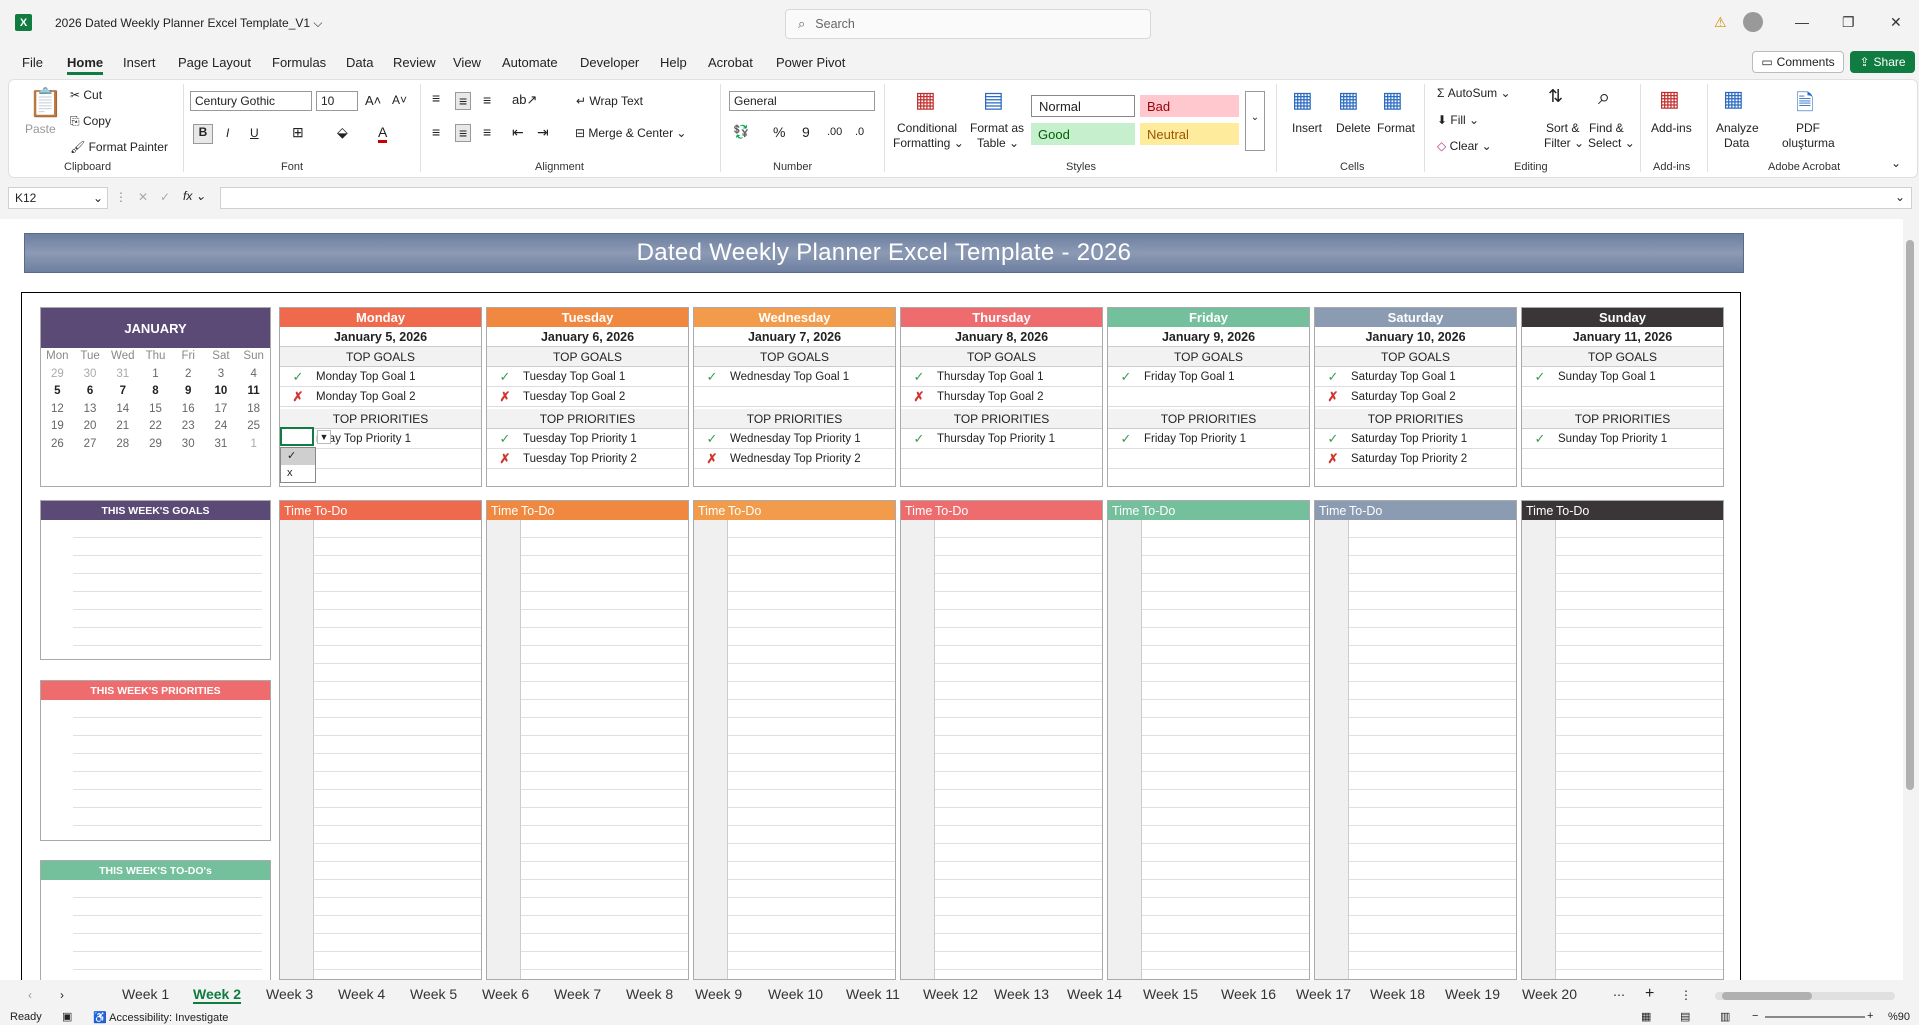  I want to click on priority-row: ✓ Friday Top Priority 1, so click(1208, 439).